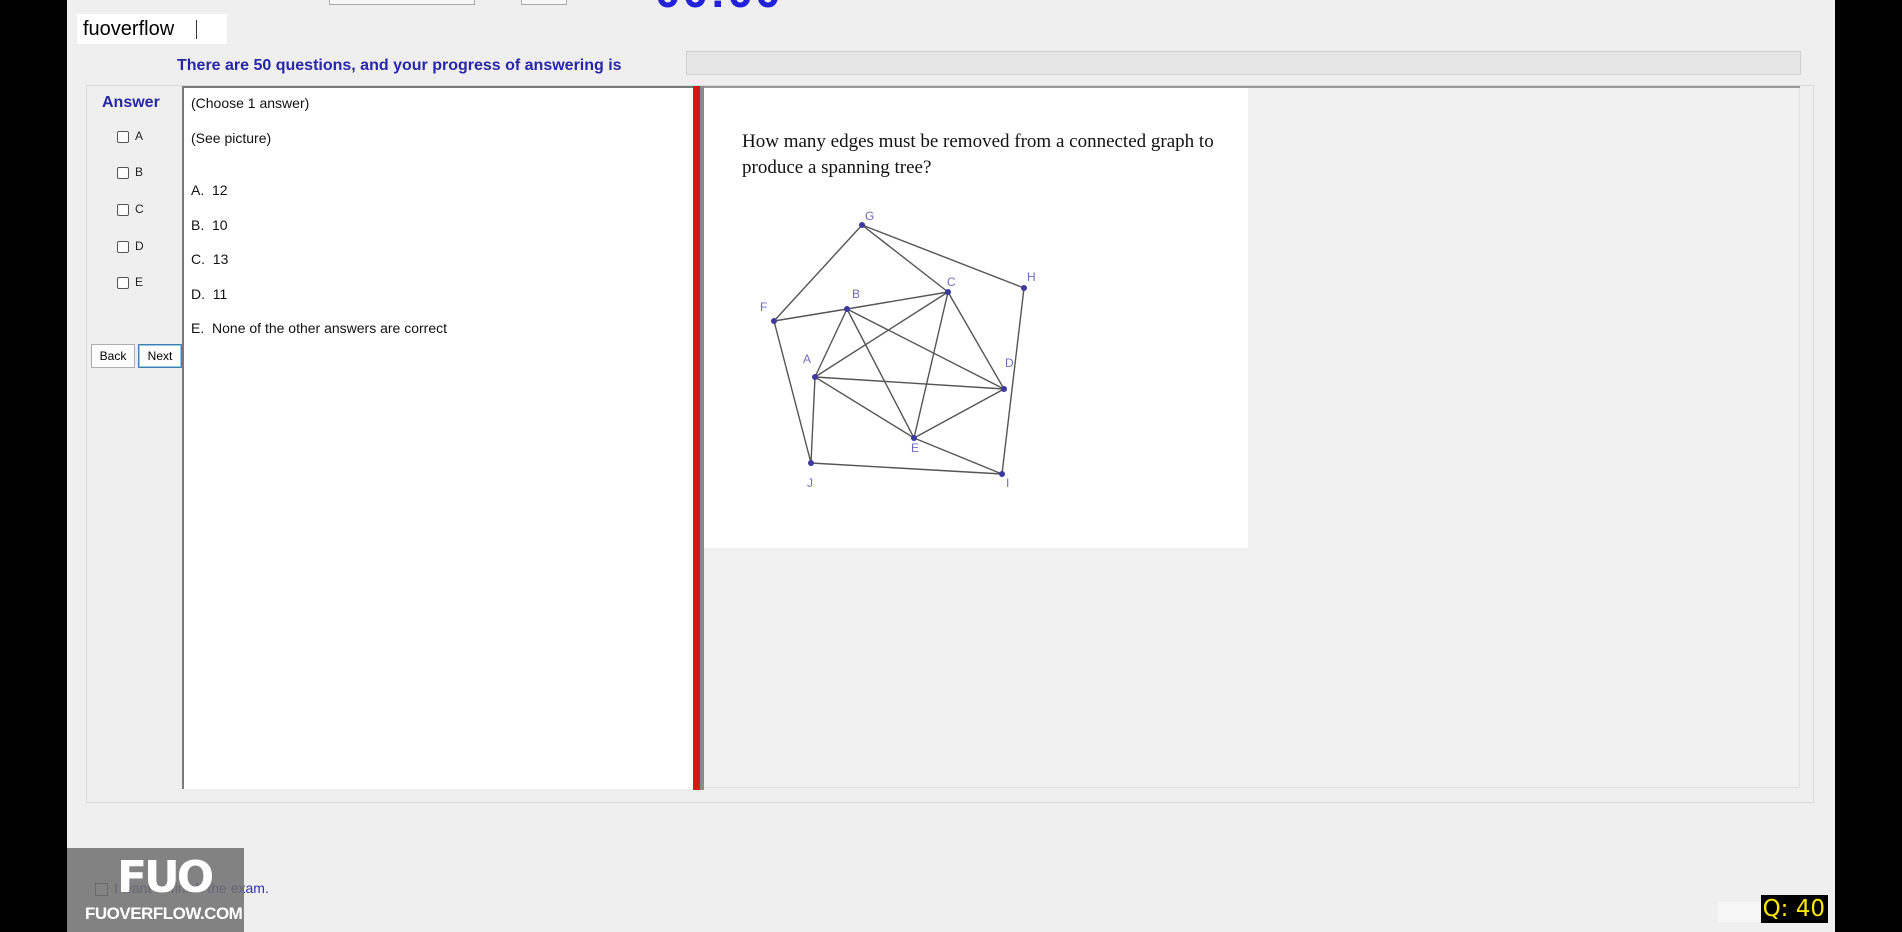 The height and width of the screenshot is (932, 1902). Describe the element at coordinates (847, 309) in the screenshot. I see `node-b` at that location.